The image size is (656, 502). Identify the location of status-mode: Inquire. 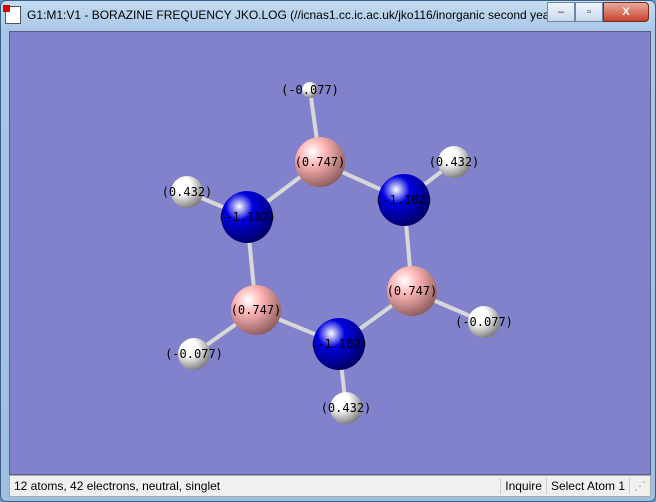
(523, 486).